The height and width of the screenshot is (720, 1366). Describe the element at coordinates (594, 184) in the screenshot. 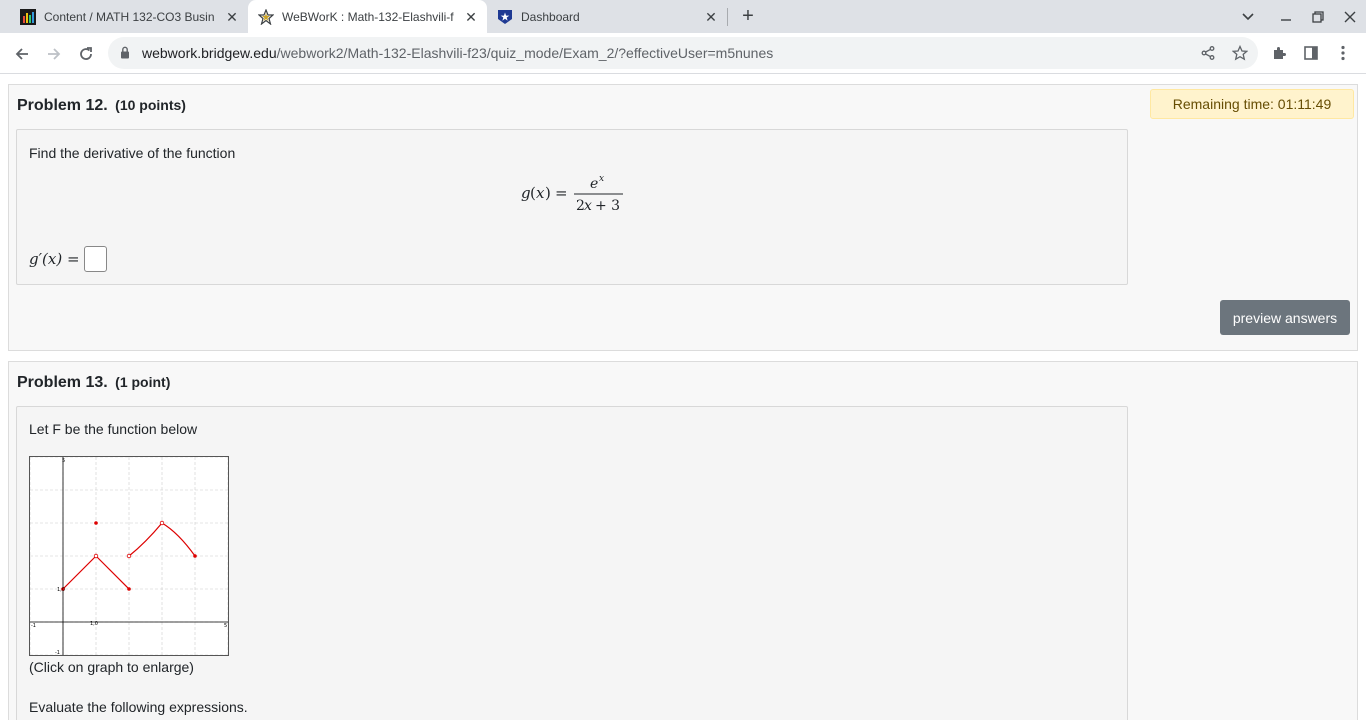

I see `svg-text: e` at that location.